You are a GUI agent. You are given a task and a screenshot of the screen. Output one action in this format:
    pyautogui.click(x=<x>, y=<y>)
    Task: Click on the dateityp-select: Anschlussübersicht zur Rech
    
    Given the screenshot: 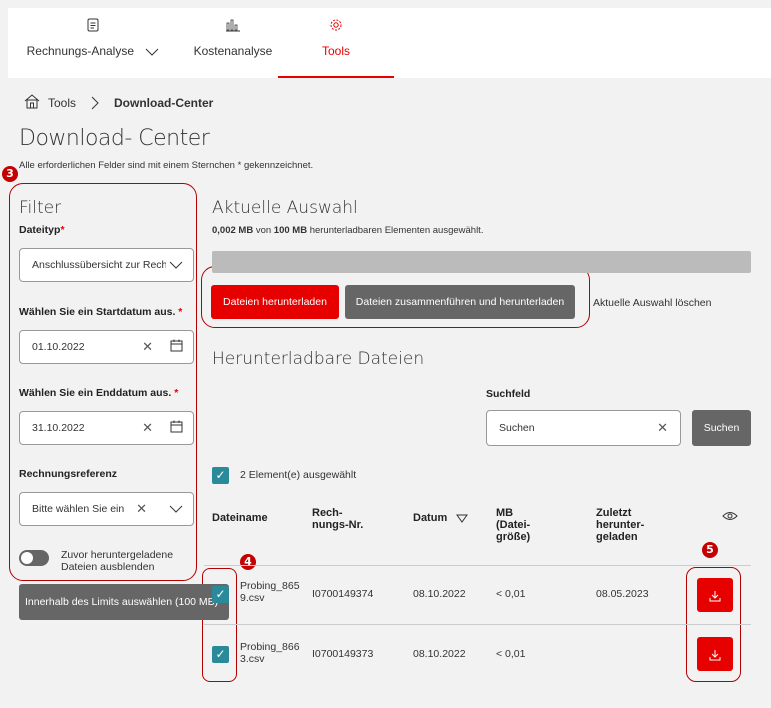 What is the action you would take?
    pyautogui.click(x=106, y=265)
    